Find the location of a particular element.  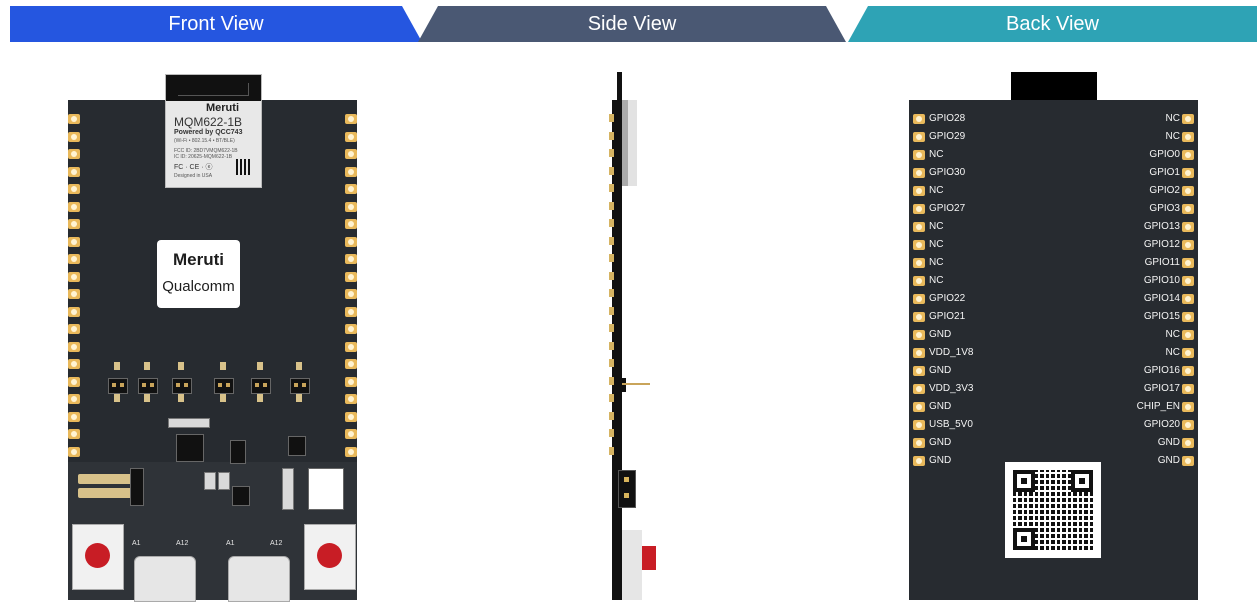

pin-label-left: VDD_1V8 is located at coordinates (951, 352).